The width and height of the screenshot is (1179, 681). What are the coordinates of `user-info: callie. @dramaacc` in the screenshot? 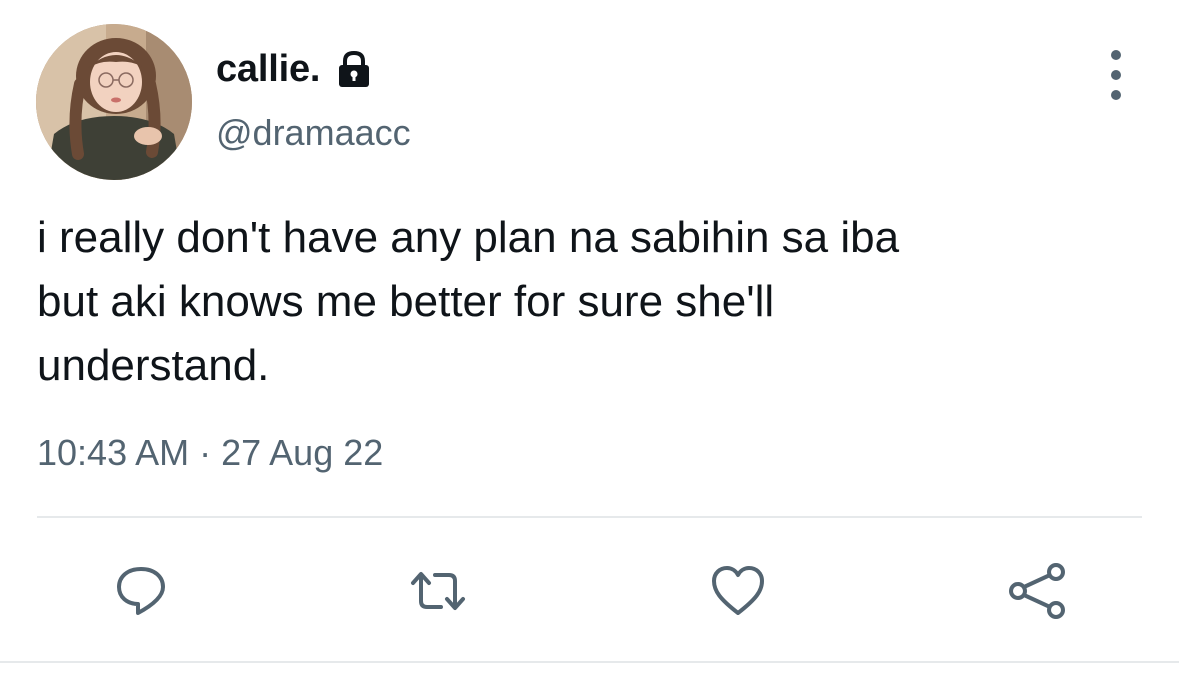 It's located at (313, 99).